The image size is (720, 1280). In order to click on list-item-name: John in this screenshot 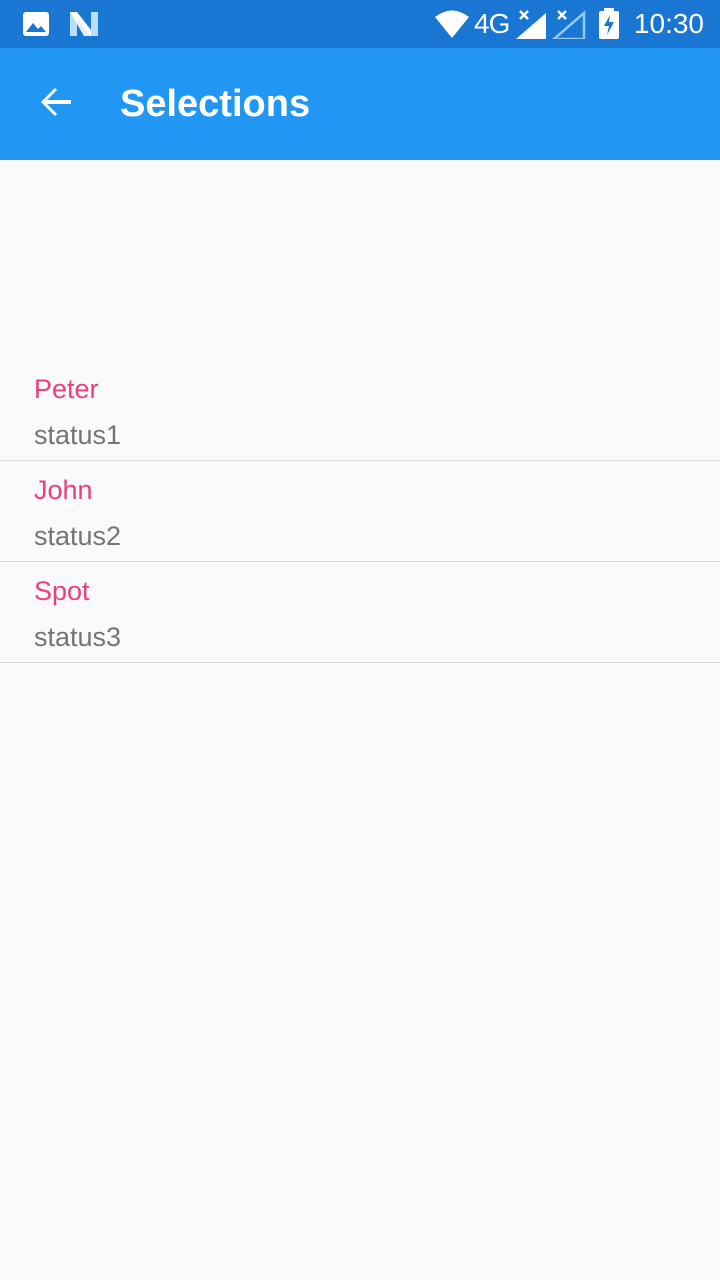, I will do `click(63, 490)`.